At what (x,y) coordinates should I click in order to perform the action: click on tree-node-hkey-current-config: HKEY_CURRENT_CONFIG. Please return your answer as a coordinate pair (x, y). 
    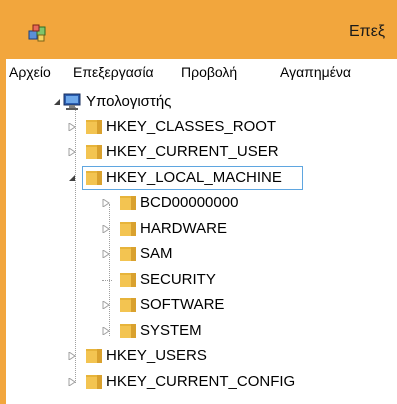
    Looking at the image, I should click on (201, 382).